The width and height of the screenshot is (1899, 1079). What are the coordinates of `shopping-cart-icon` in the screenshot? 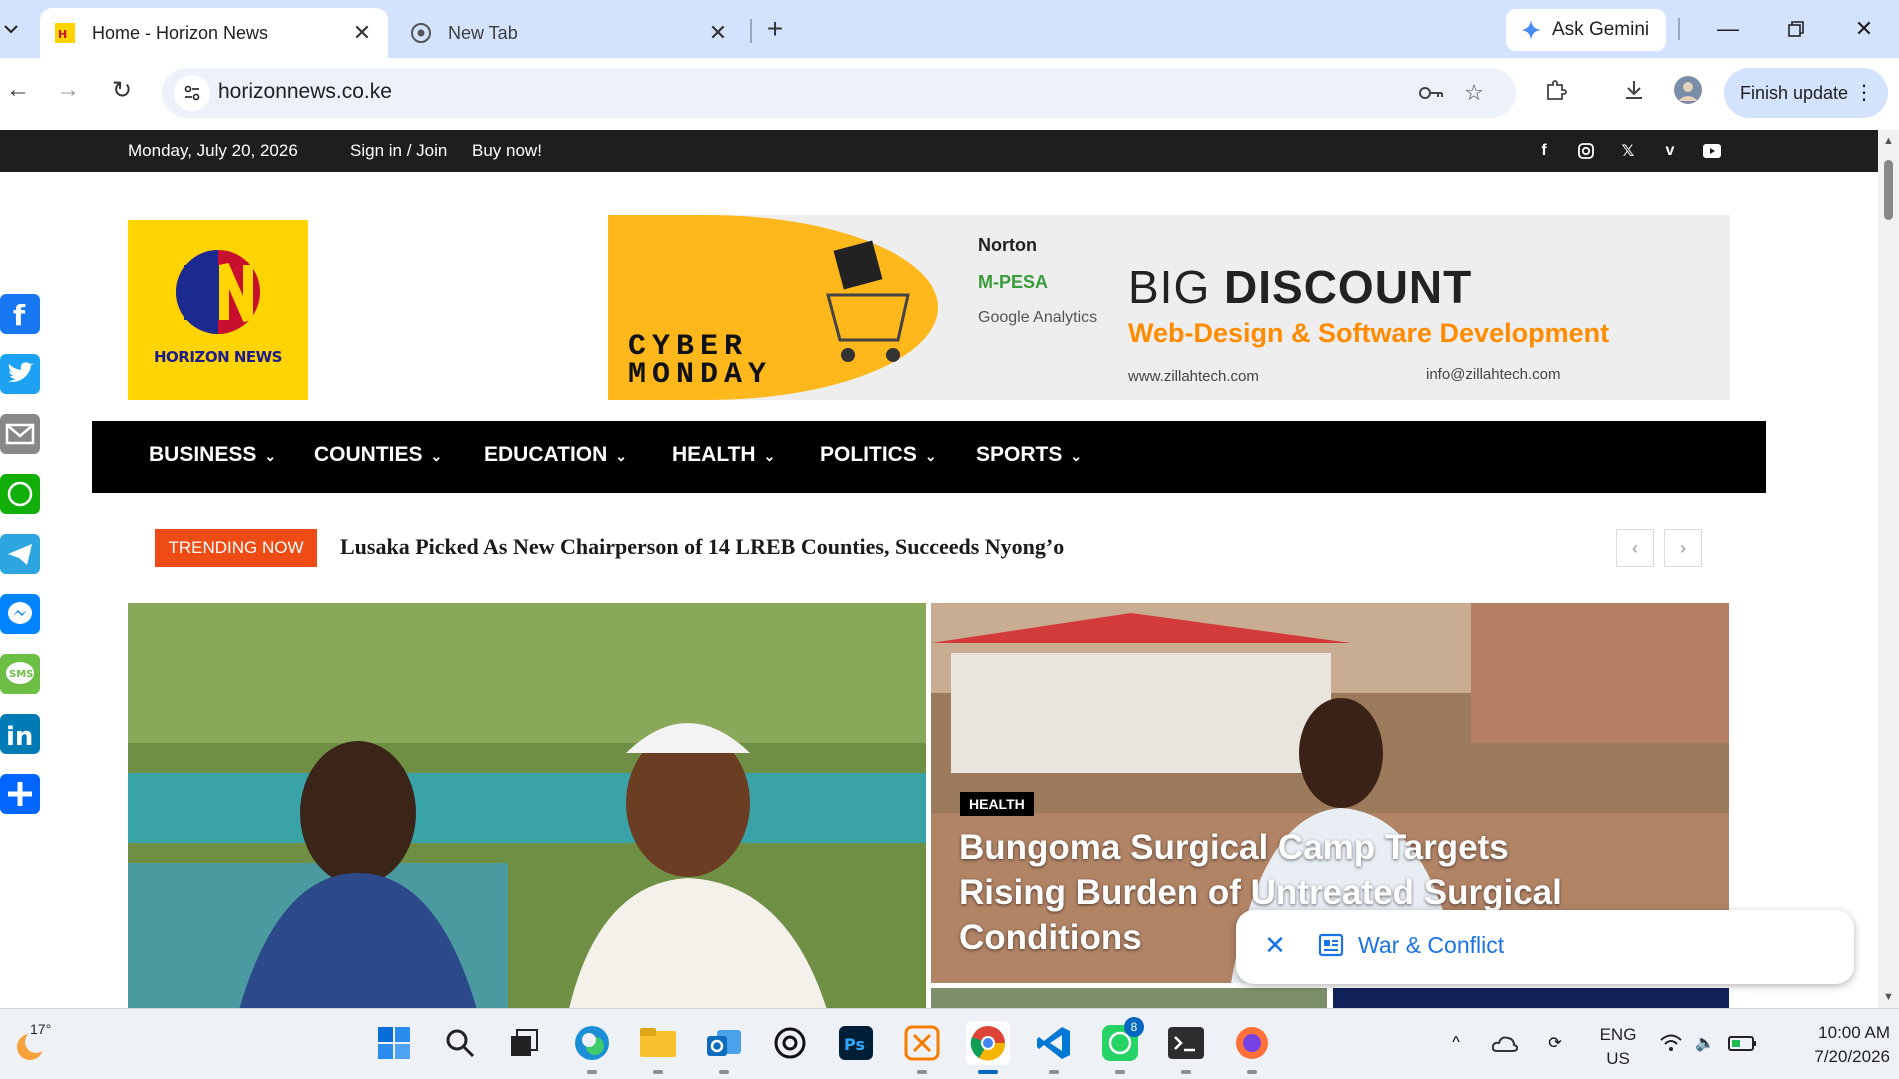 It's located at (868, 301).